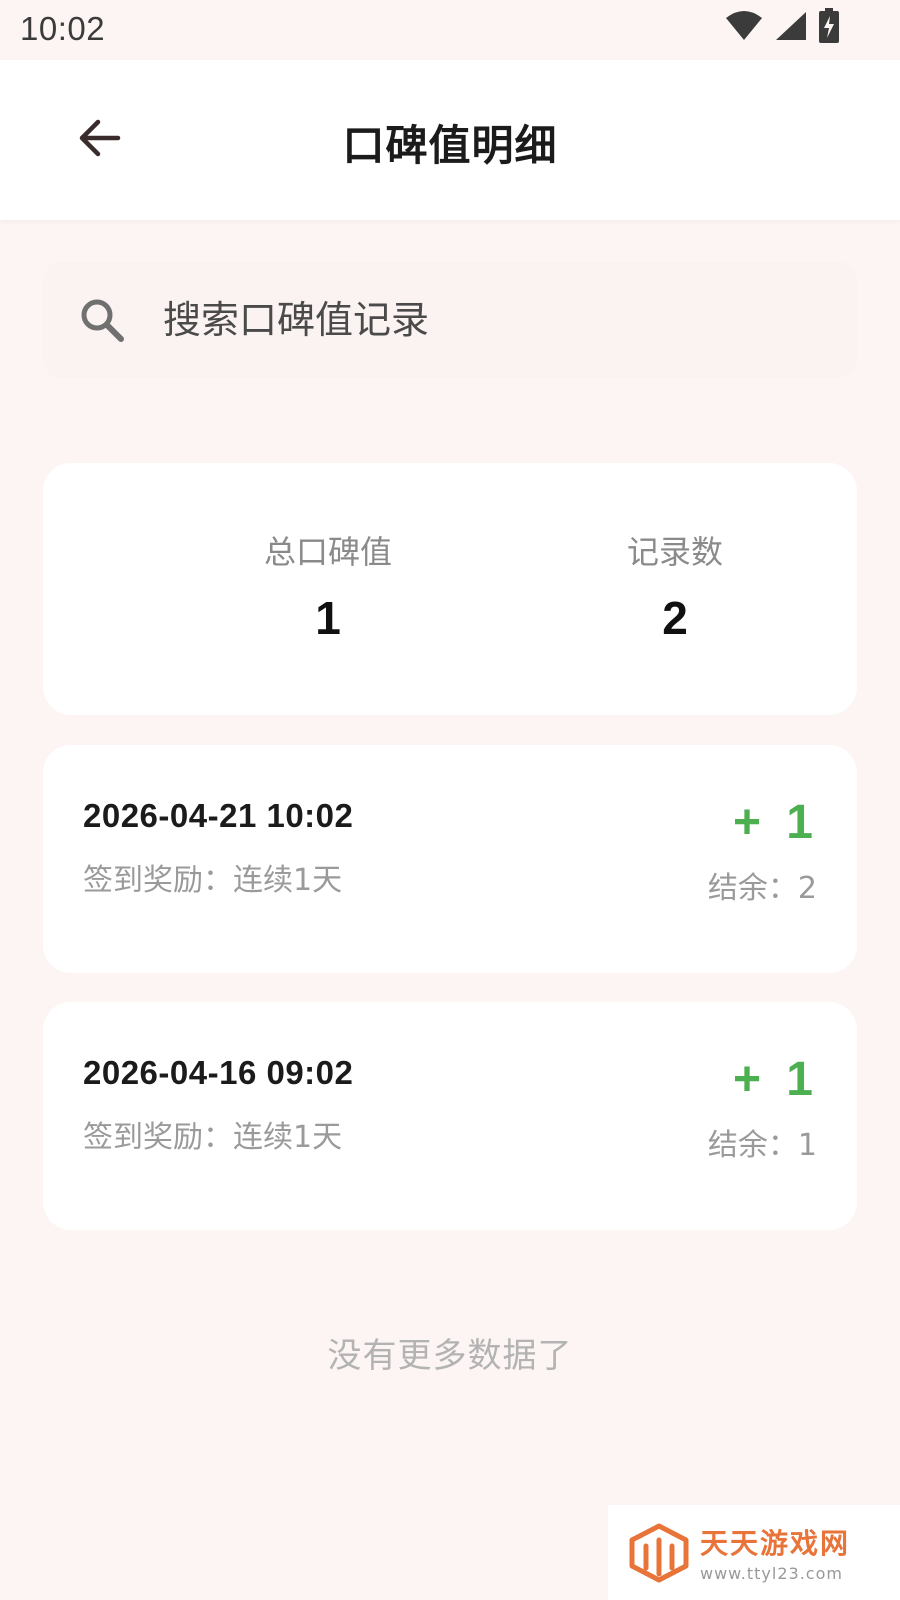  Describe the element at coordinates (675, 586) in the screenshot. I see `summary-count: 记录数 2` at that location.